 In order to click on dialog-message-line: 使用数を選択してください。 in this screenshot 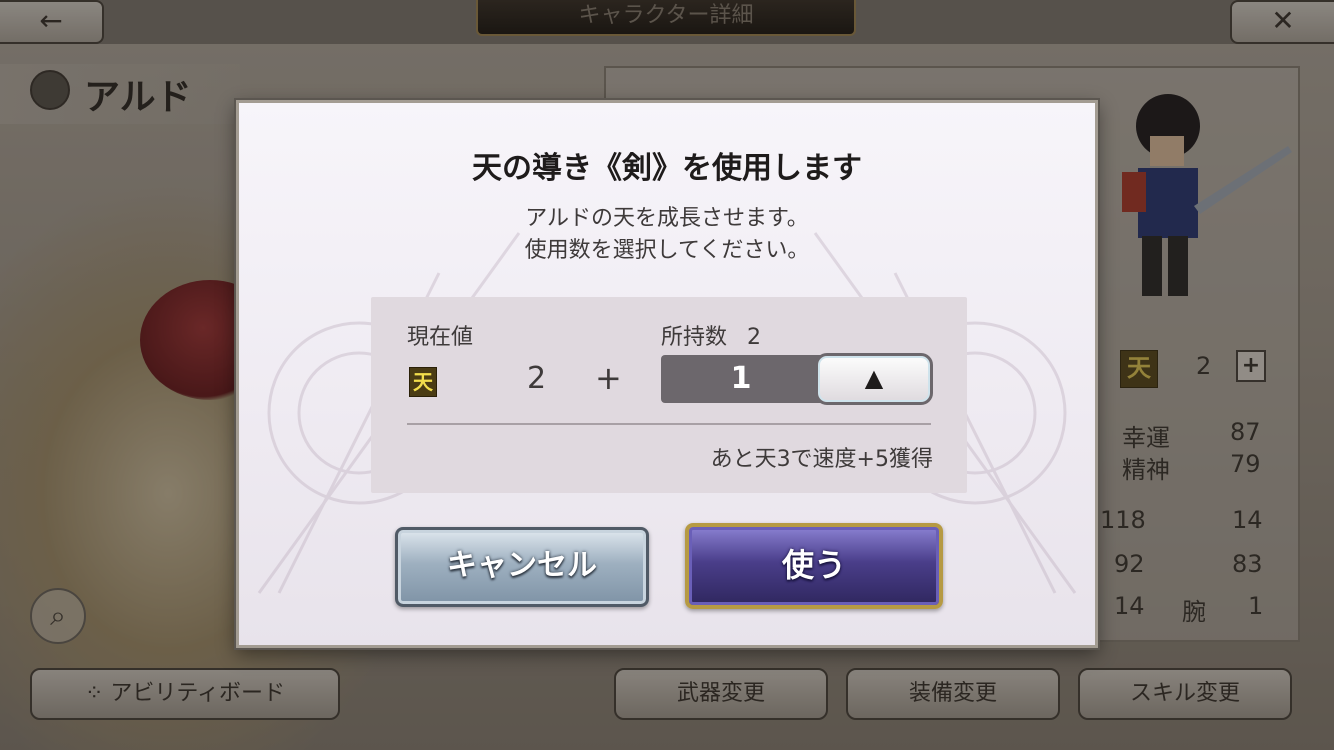, I will do `click(667, 250)`.